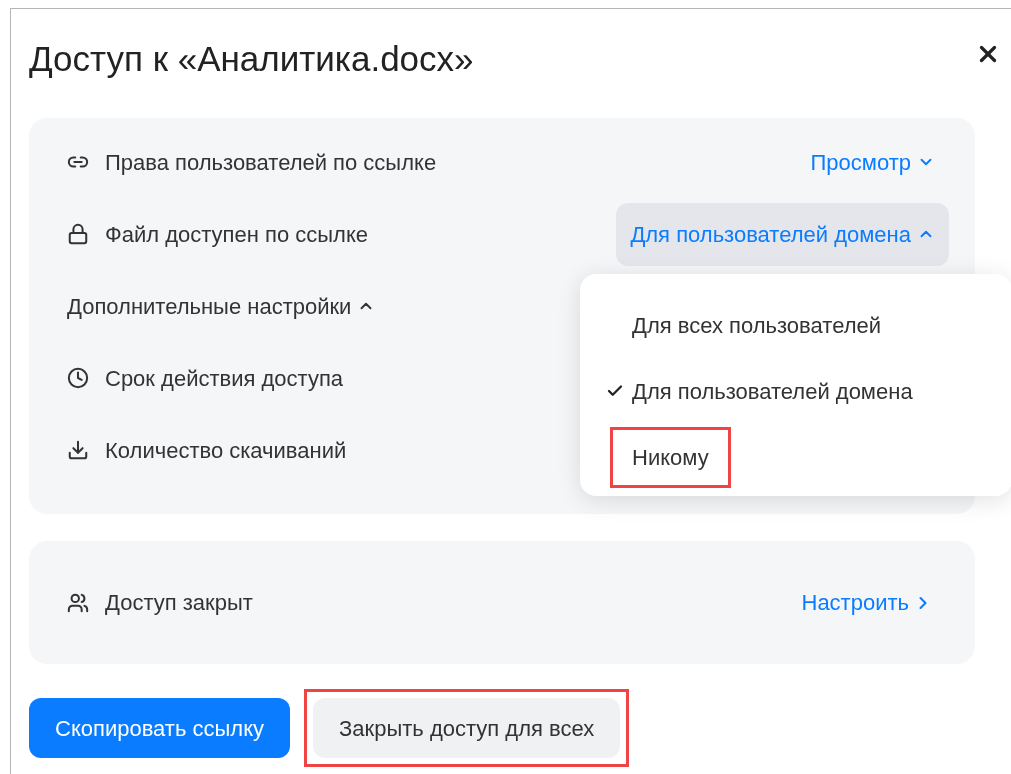  I want to click on menu-option: Для всех пользователей, so click(756, 325).